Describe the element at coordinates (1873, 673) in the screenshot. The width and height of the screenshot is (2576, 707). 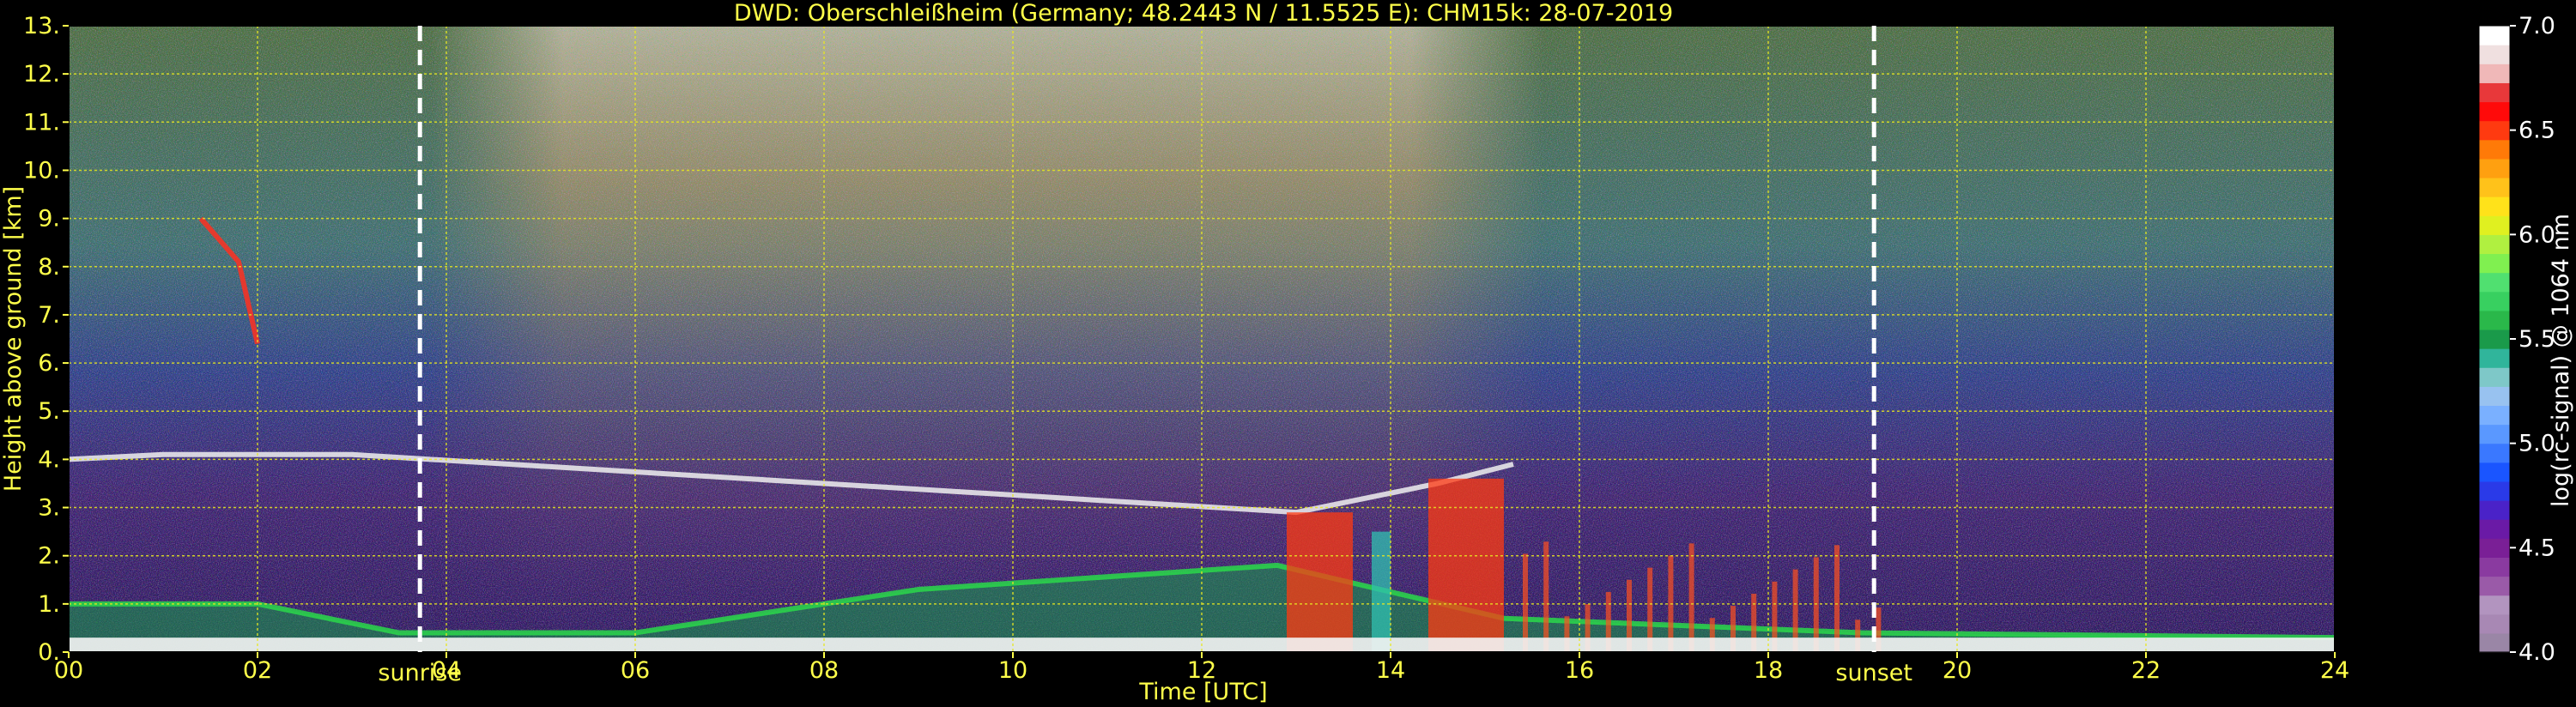
I see `sunset-label: sunset` at that location.